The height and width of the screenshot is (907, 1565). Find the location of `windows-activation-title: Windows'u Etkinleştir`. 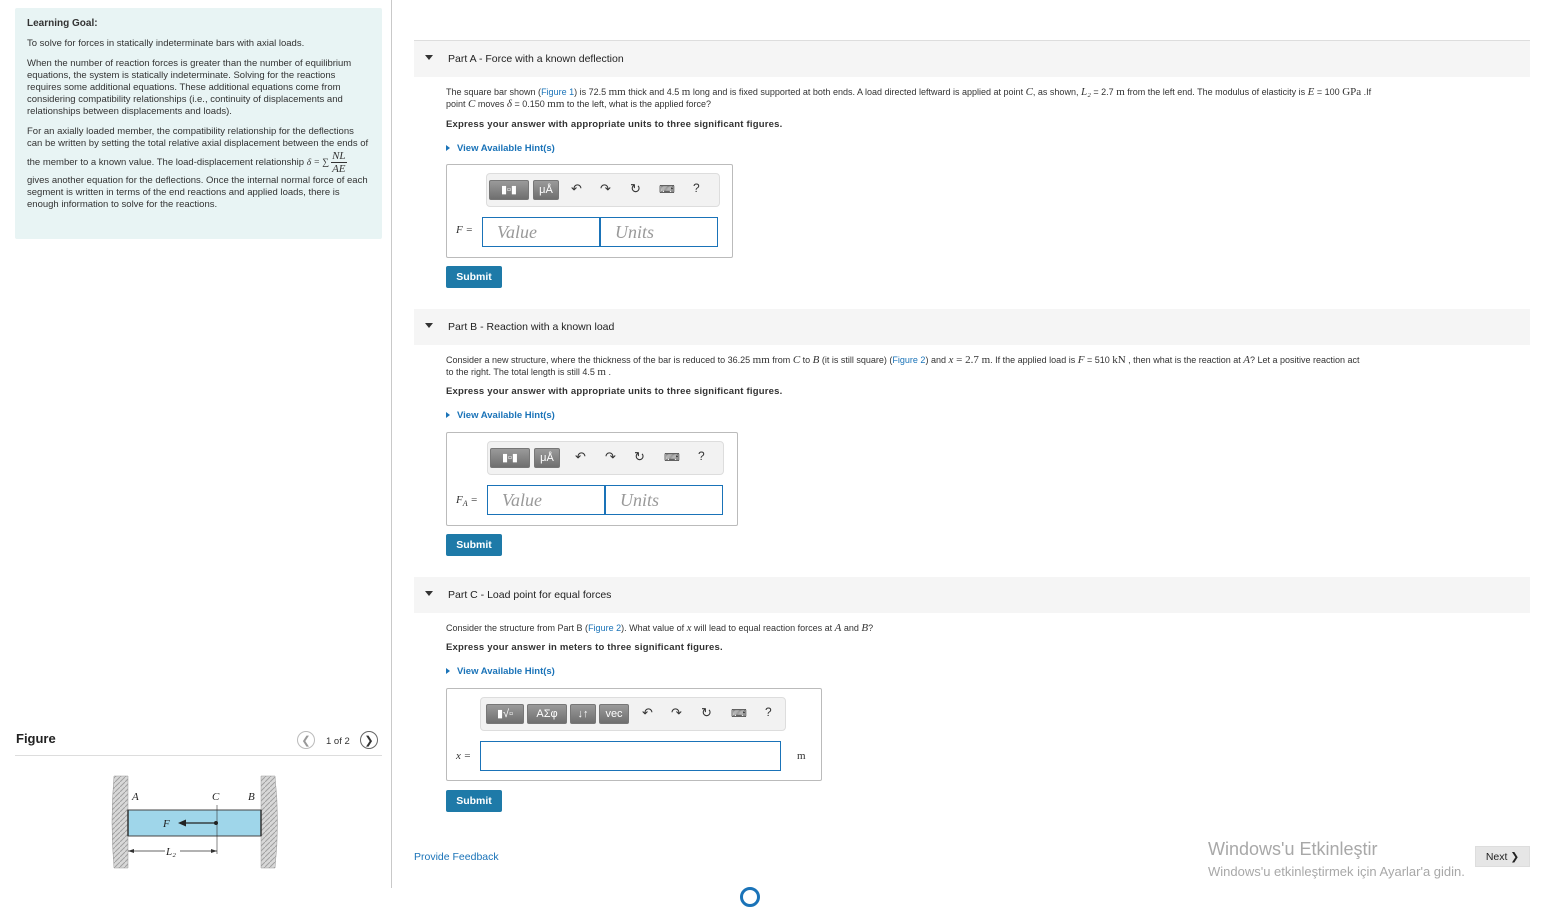

windows-activation-title: Windows'u Etkinleştir is located at coordinates (1293, 849).